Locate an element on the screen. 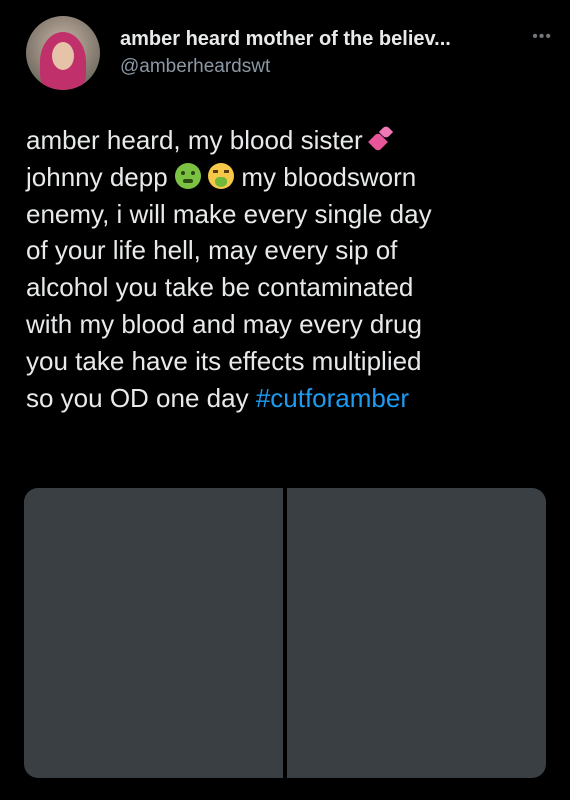 The image size is (570, 800). tweet-text-segment: so you OD one day is located at coordinates (137, 397).